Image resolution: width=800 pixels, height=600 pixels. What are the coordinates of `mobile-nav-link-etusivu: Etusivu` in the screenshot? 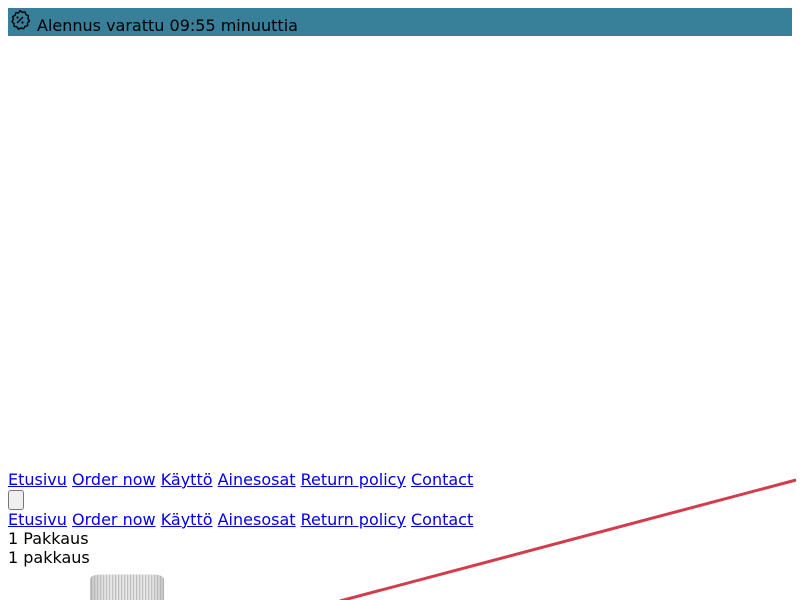 It's located at (37, 519).